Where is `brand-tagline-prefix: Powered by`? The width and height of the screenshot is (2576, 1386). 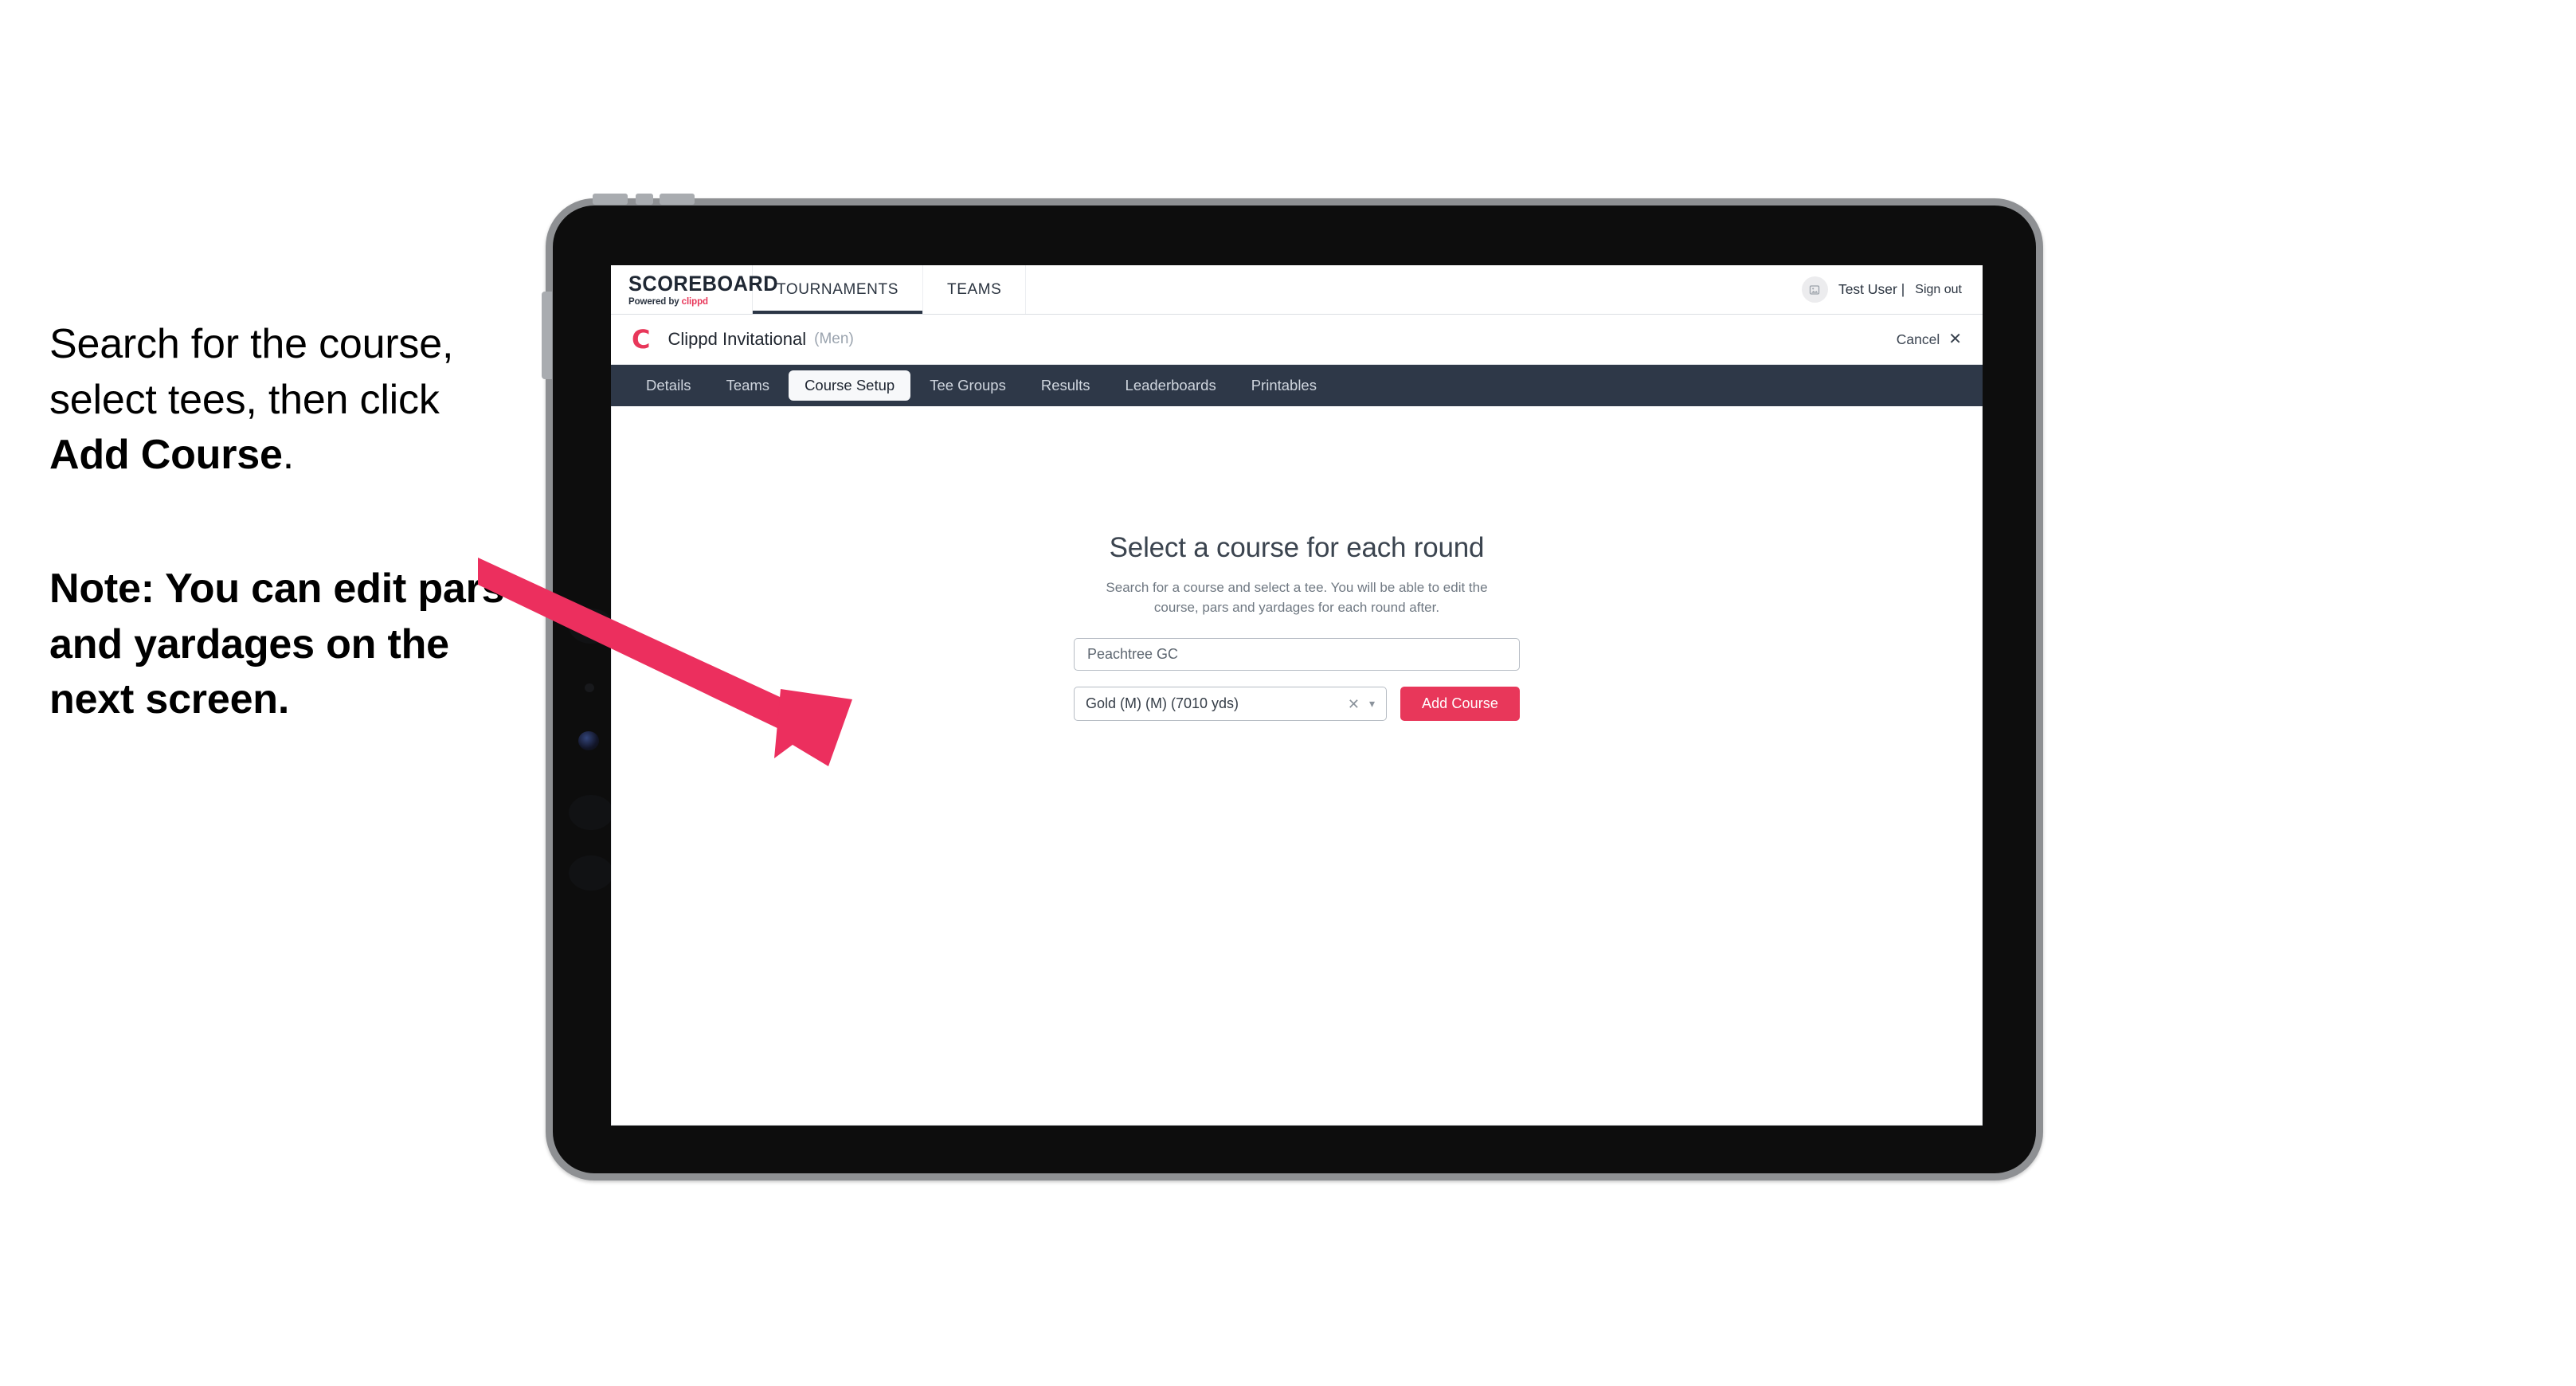
brand-tagline-prefix: Powered by is located at coordinates (655, 301).